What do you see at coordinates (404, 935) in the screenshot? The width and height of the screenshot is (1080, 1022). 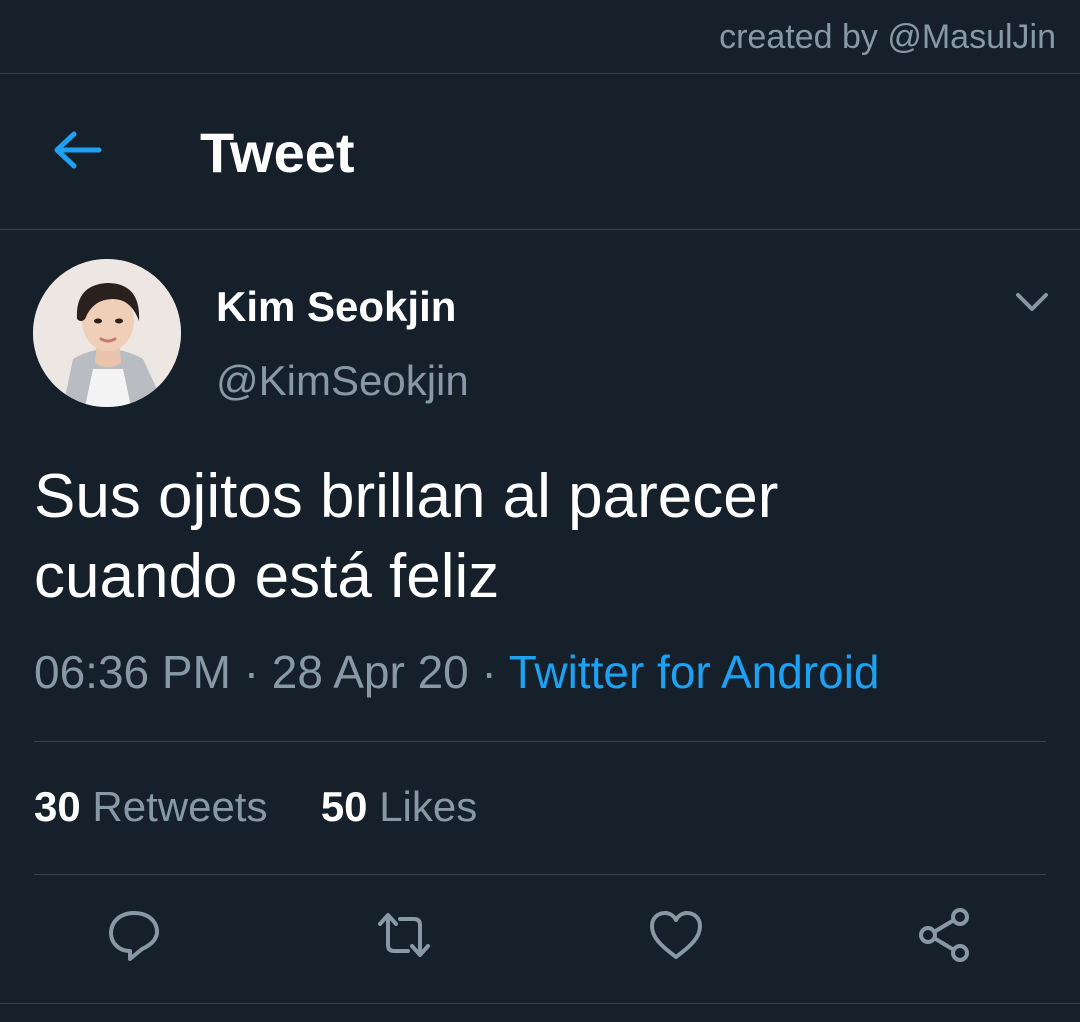 I see `retweet-icon` at bounding box center [404, 935].